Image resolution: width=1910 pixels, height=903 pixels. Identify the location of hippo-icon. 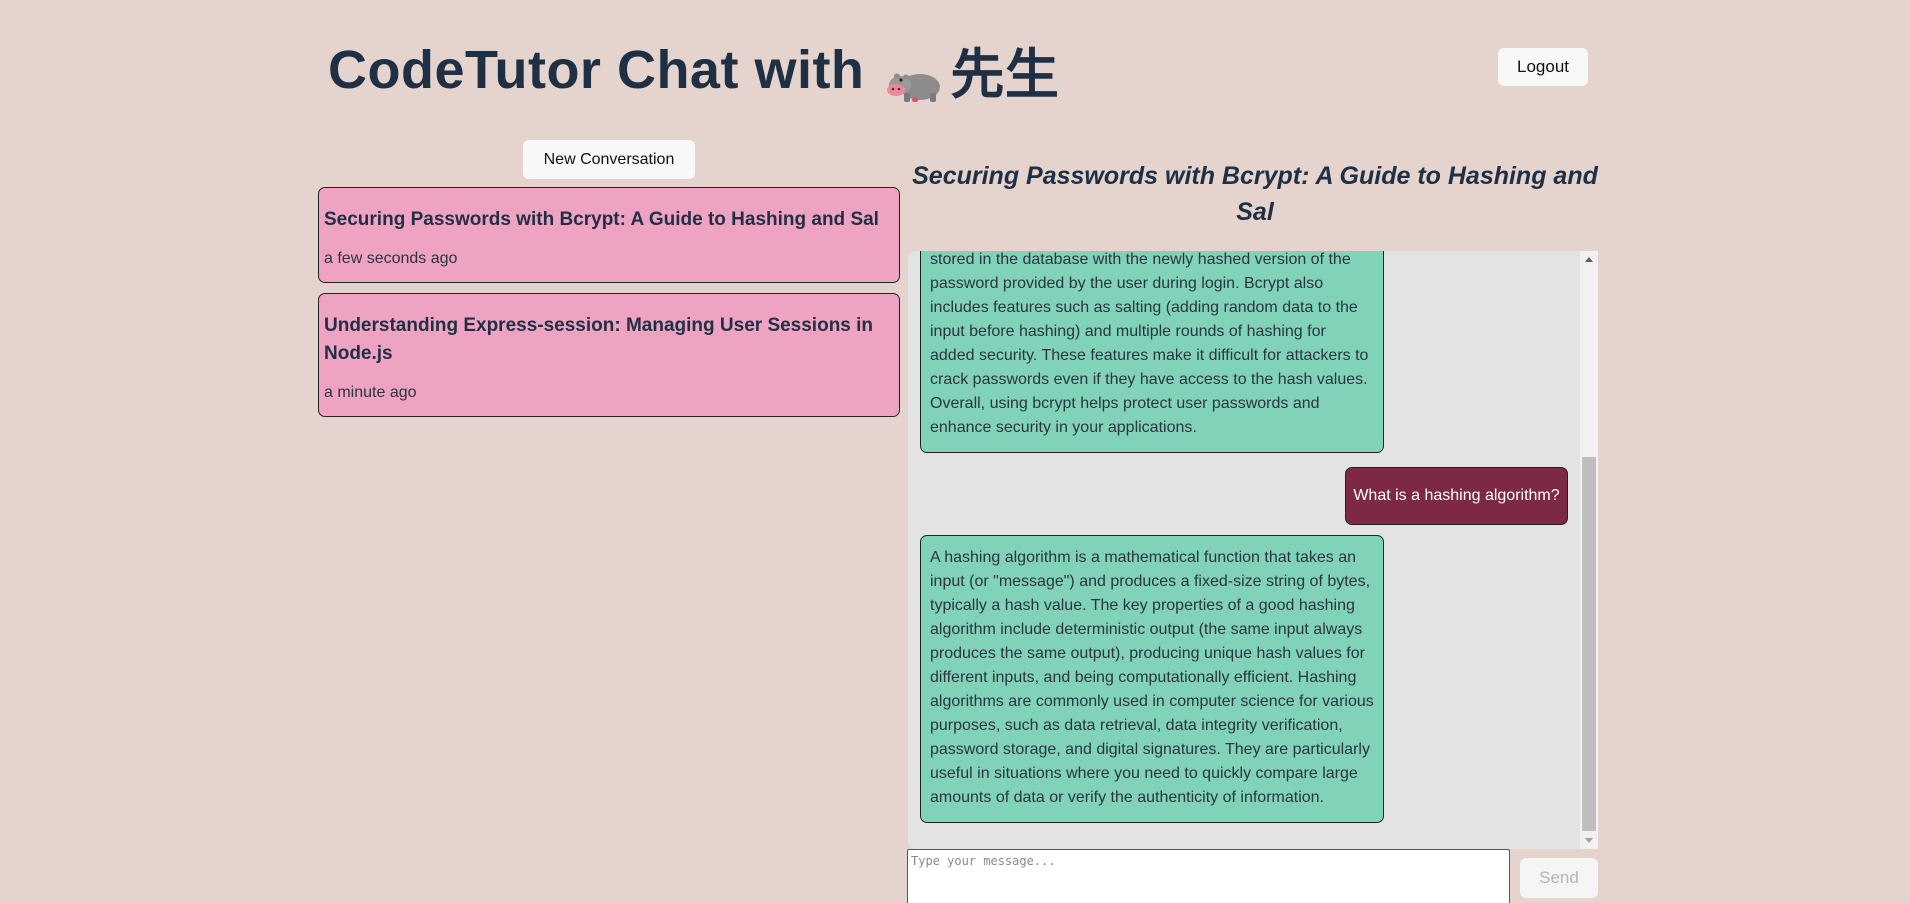
(914, 78).